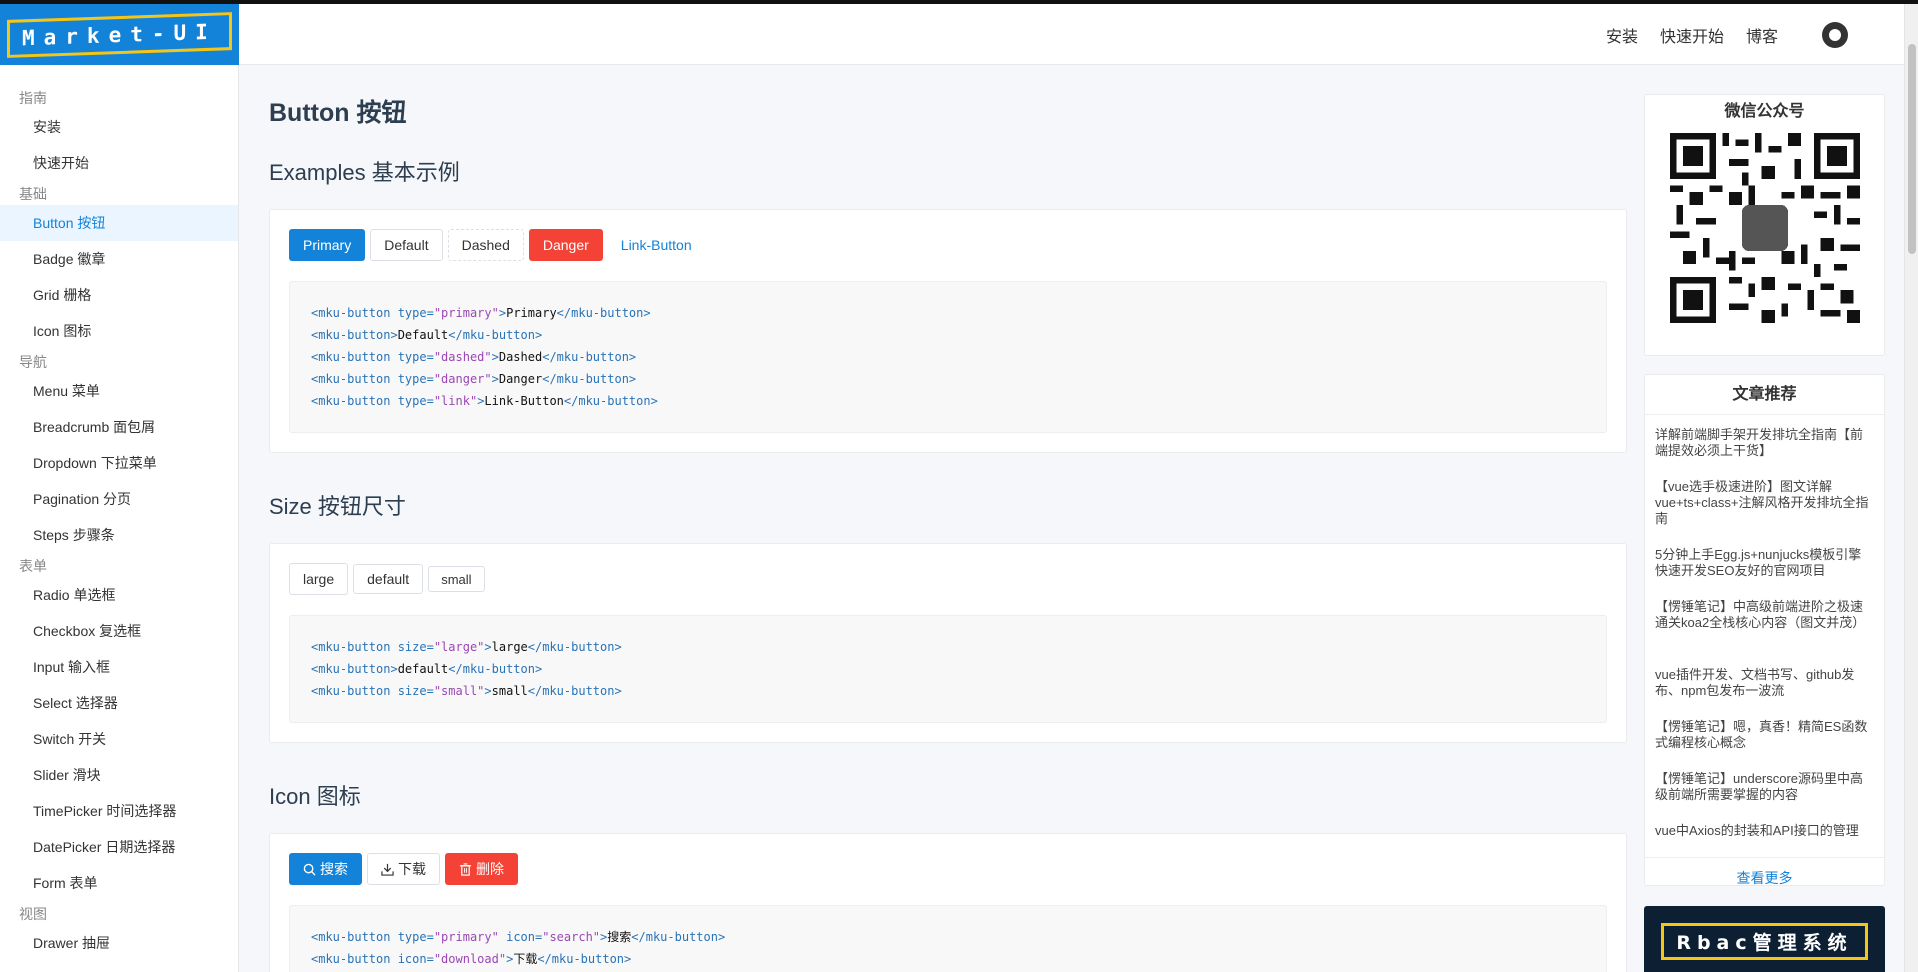 The height and width of the screenshot is (972, 1918). Describe the element at coordinates (1764, 789) in the screenshot. I see `article-link: 【愣锤笔记】underscore源码里中高级前端所需要掌握的内容` at that location.